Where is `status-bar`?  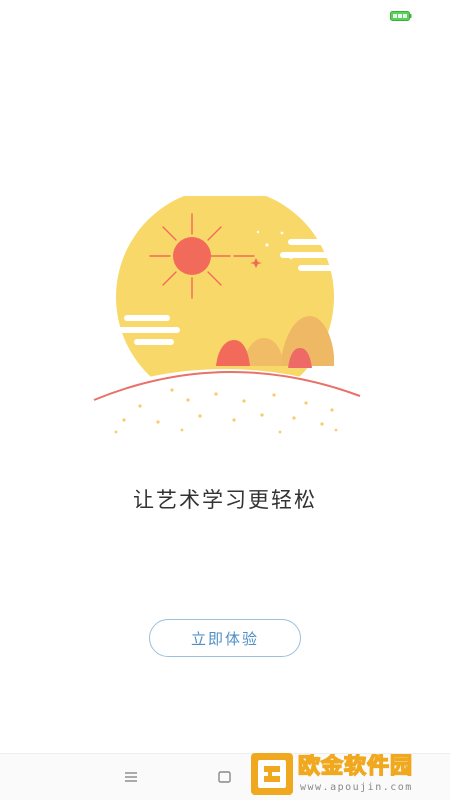 status-bar is located at coordinates (225, 17).